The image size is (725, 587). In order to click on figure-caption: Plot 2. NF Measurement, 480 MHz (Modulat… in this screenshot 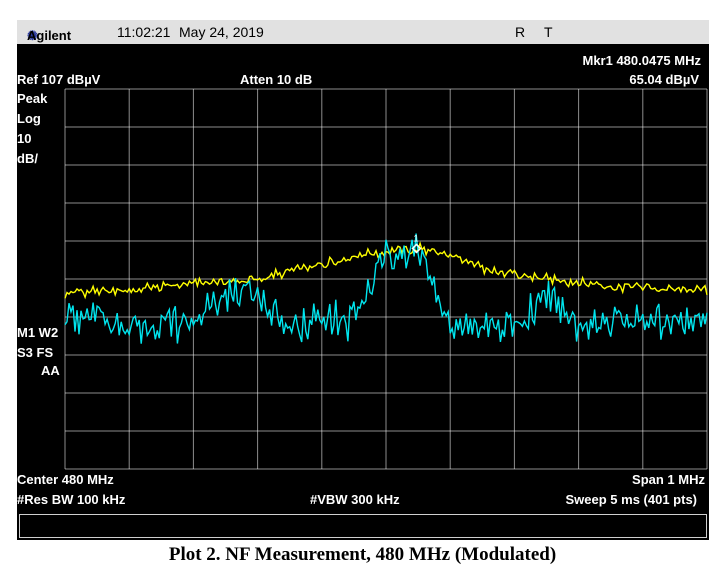, I will do `click(362, 554)`.